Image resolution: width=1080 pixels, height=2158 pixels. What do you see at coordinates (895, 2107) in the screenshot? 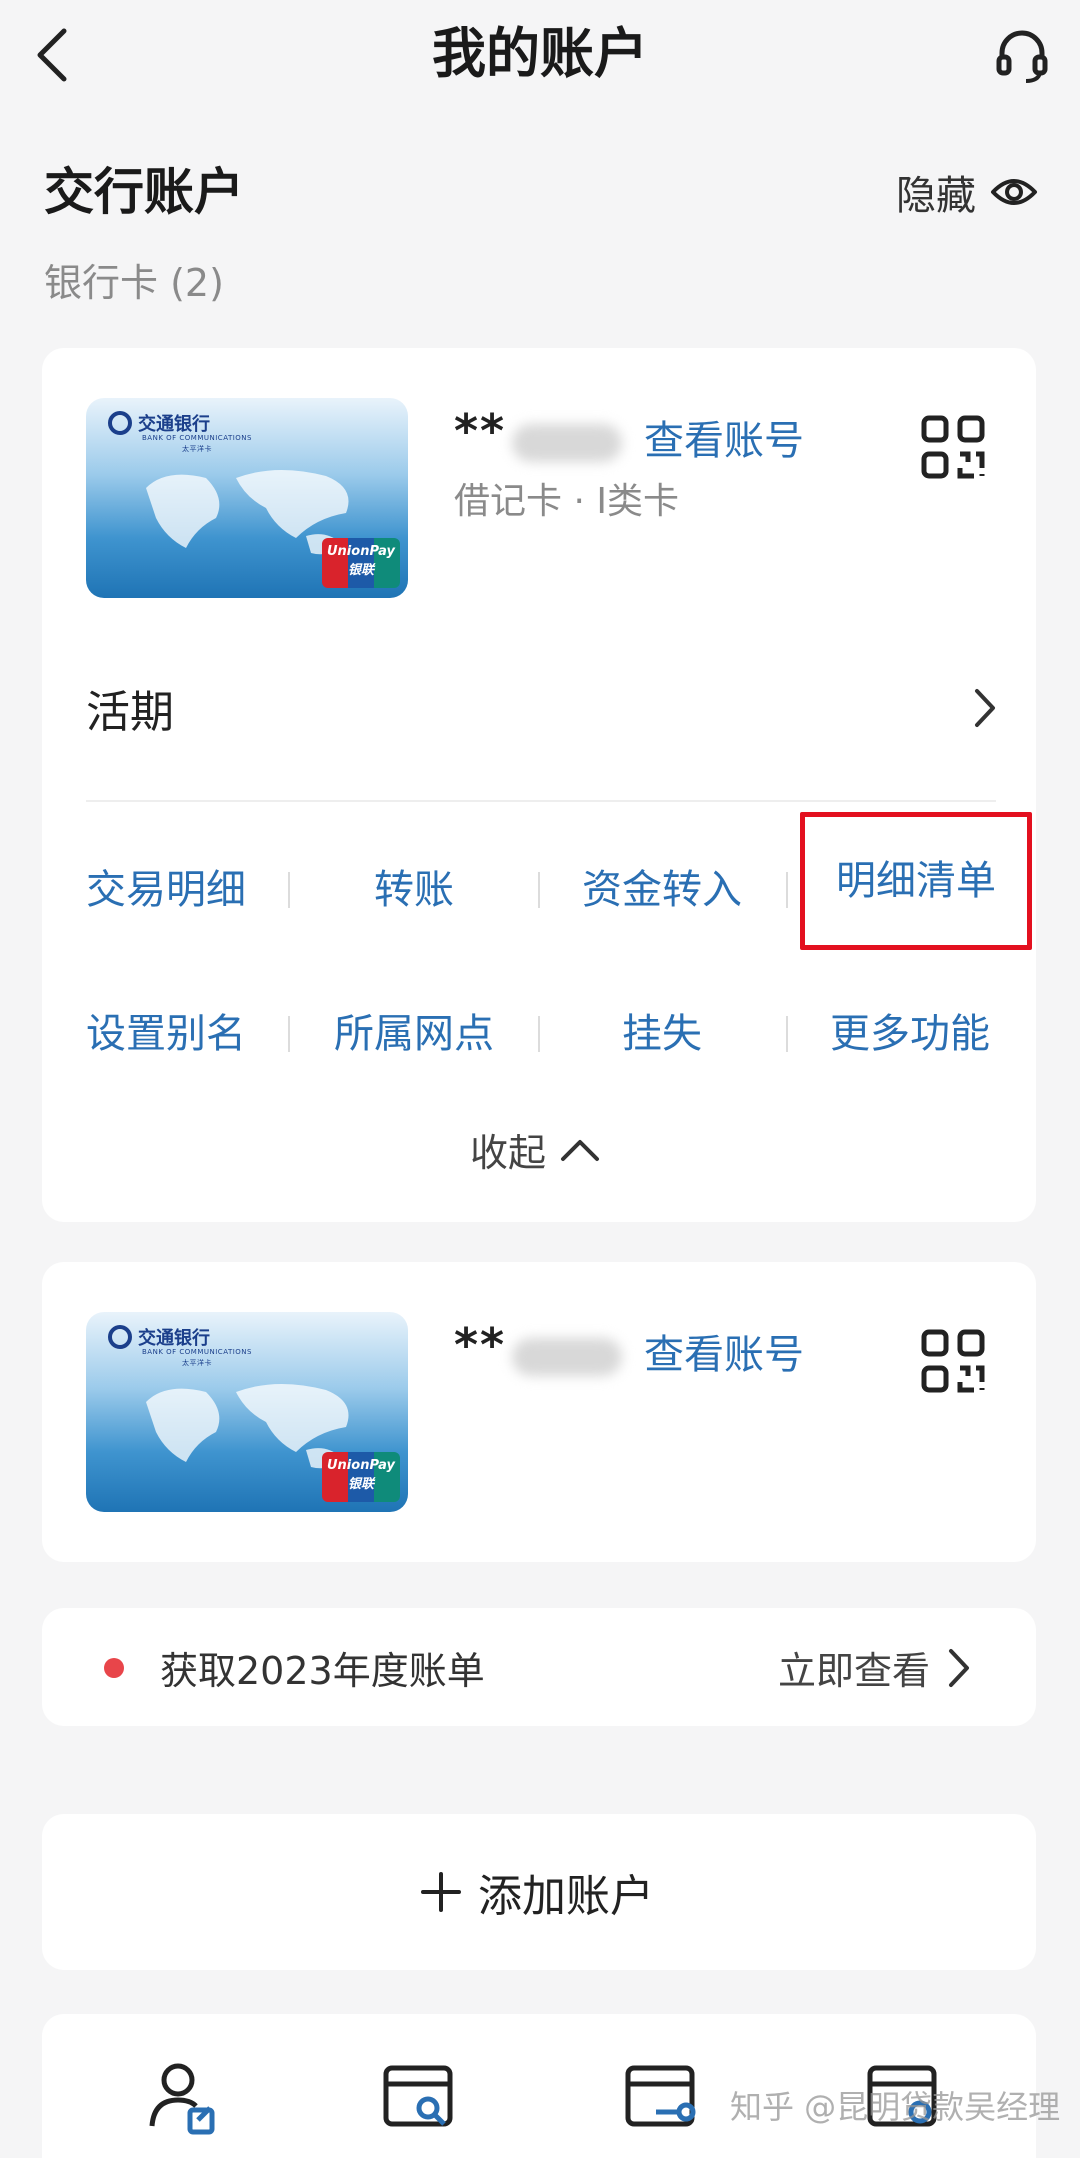
I see `watermark: 知乎 @昆明贷款吴经理` at bounding box center [895, 2107].